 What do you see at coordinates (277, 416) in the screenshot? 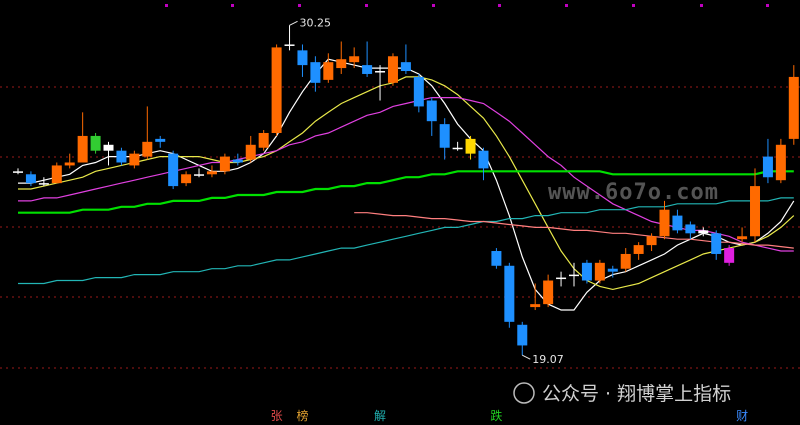
I see `event-label: 张` at bounding box center [277, 416].